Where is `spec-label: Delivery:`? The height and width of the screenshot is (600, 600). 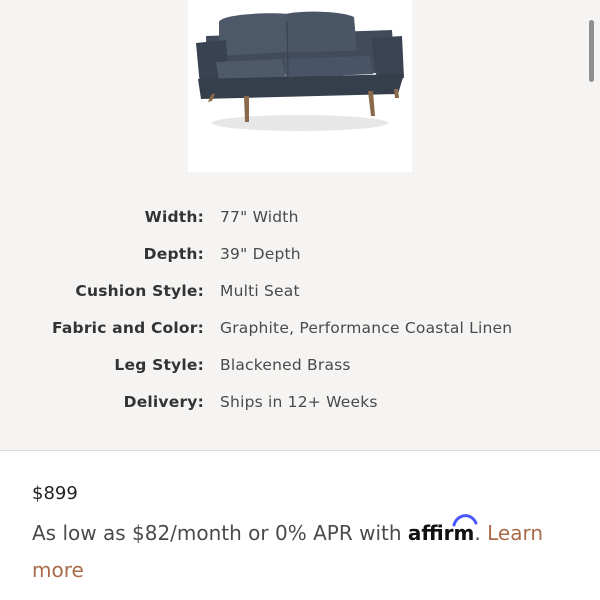
spec-label: Delivery: is located at coordinates (163, 402).